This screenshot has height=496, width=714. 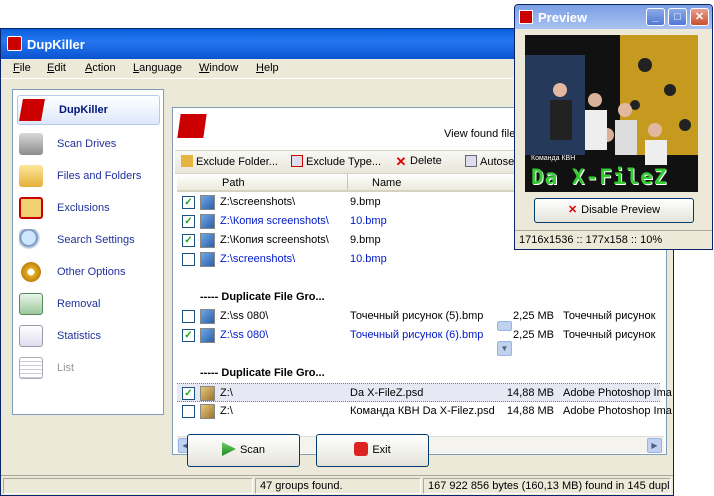 I want to click on exit-button: Exit, so click(x=372, y=450).